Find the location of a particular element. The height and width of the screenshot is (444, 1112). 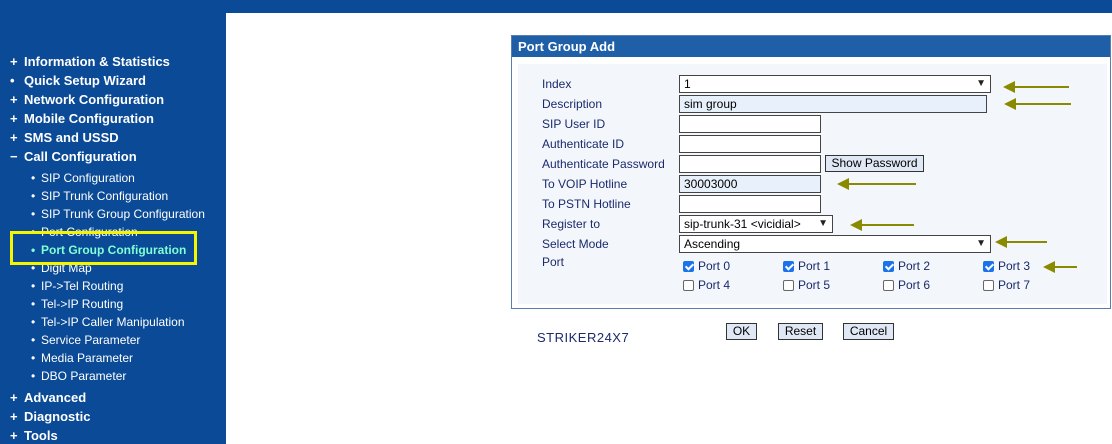

register-to-select: sip-trunk-31 <vicidial> ▼ is located at coordinates (756, 224).